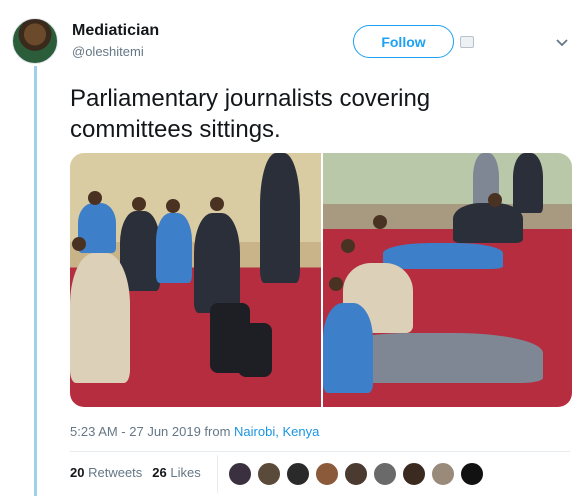 The height and width of the screenshot is (496, 583). I want to click on author-name: Mediatician, so click(115, 31).